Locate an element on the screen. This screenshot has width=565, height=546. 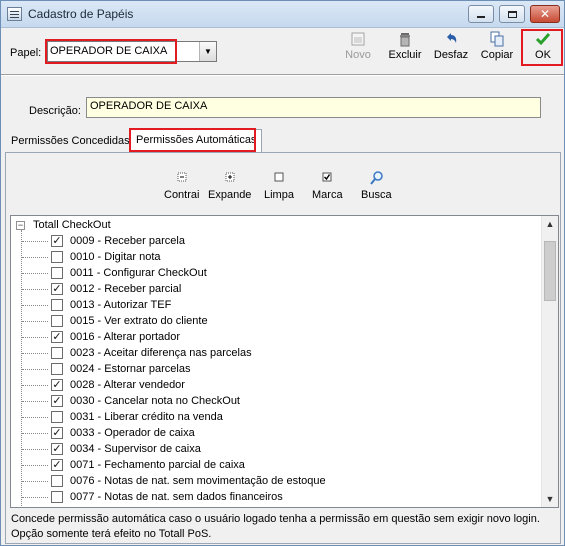
scrollbar-thumb is located at coordinates (550, 271).